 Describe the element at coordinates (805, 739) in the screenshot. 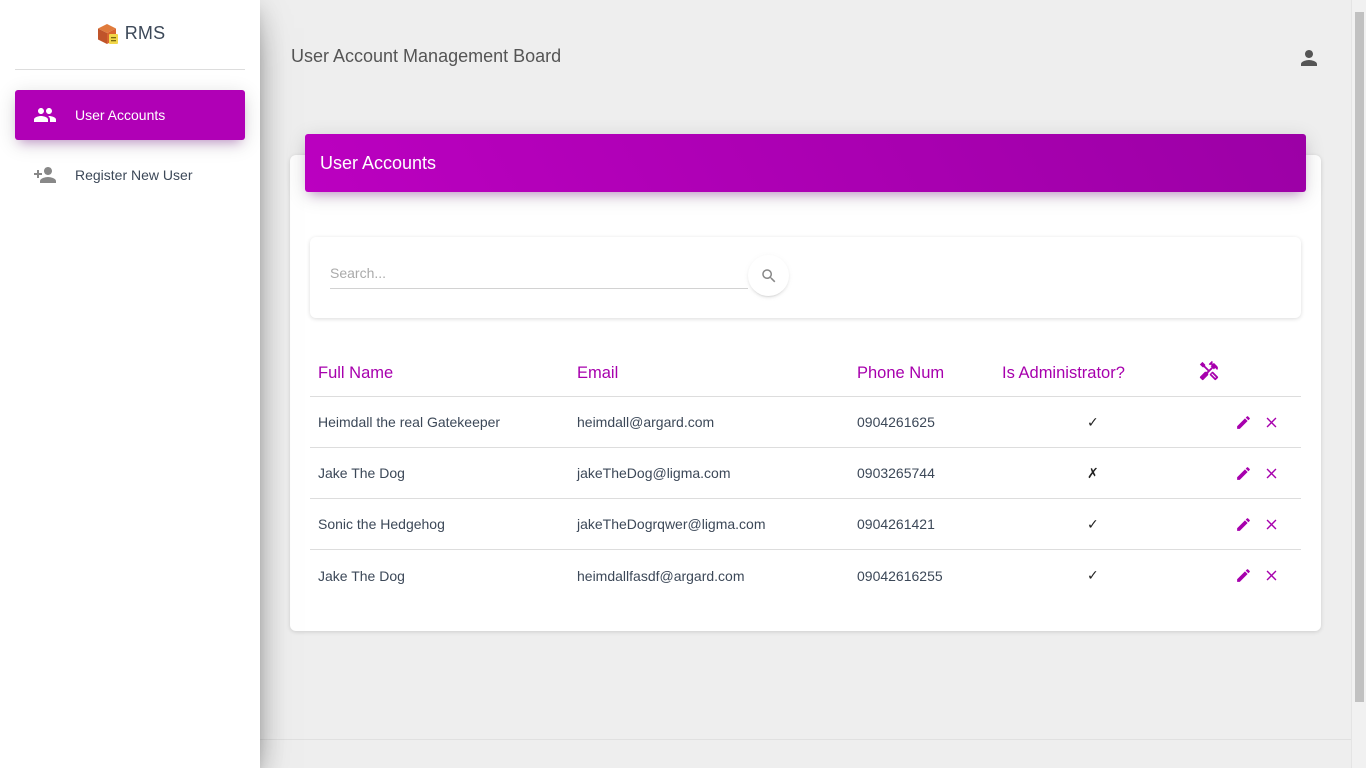

I see `footer-divider` at that location.